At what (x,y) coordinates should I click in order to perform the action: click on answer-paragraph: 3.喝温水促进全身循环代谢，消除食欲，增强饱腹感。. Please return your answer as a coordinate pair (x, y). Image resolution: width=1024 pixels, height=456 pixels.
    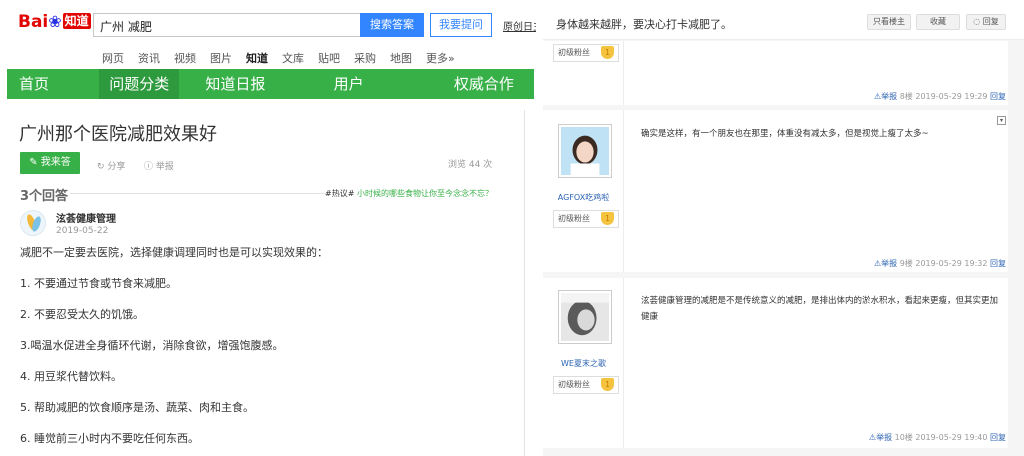
    Looking at the image, I should click on (152, 345).